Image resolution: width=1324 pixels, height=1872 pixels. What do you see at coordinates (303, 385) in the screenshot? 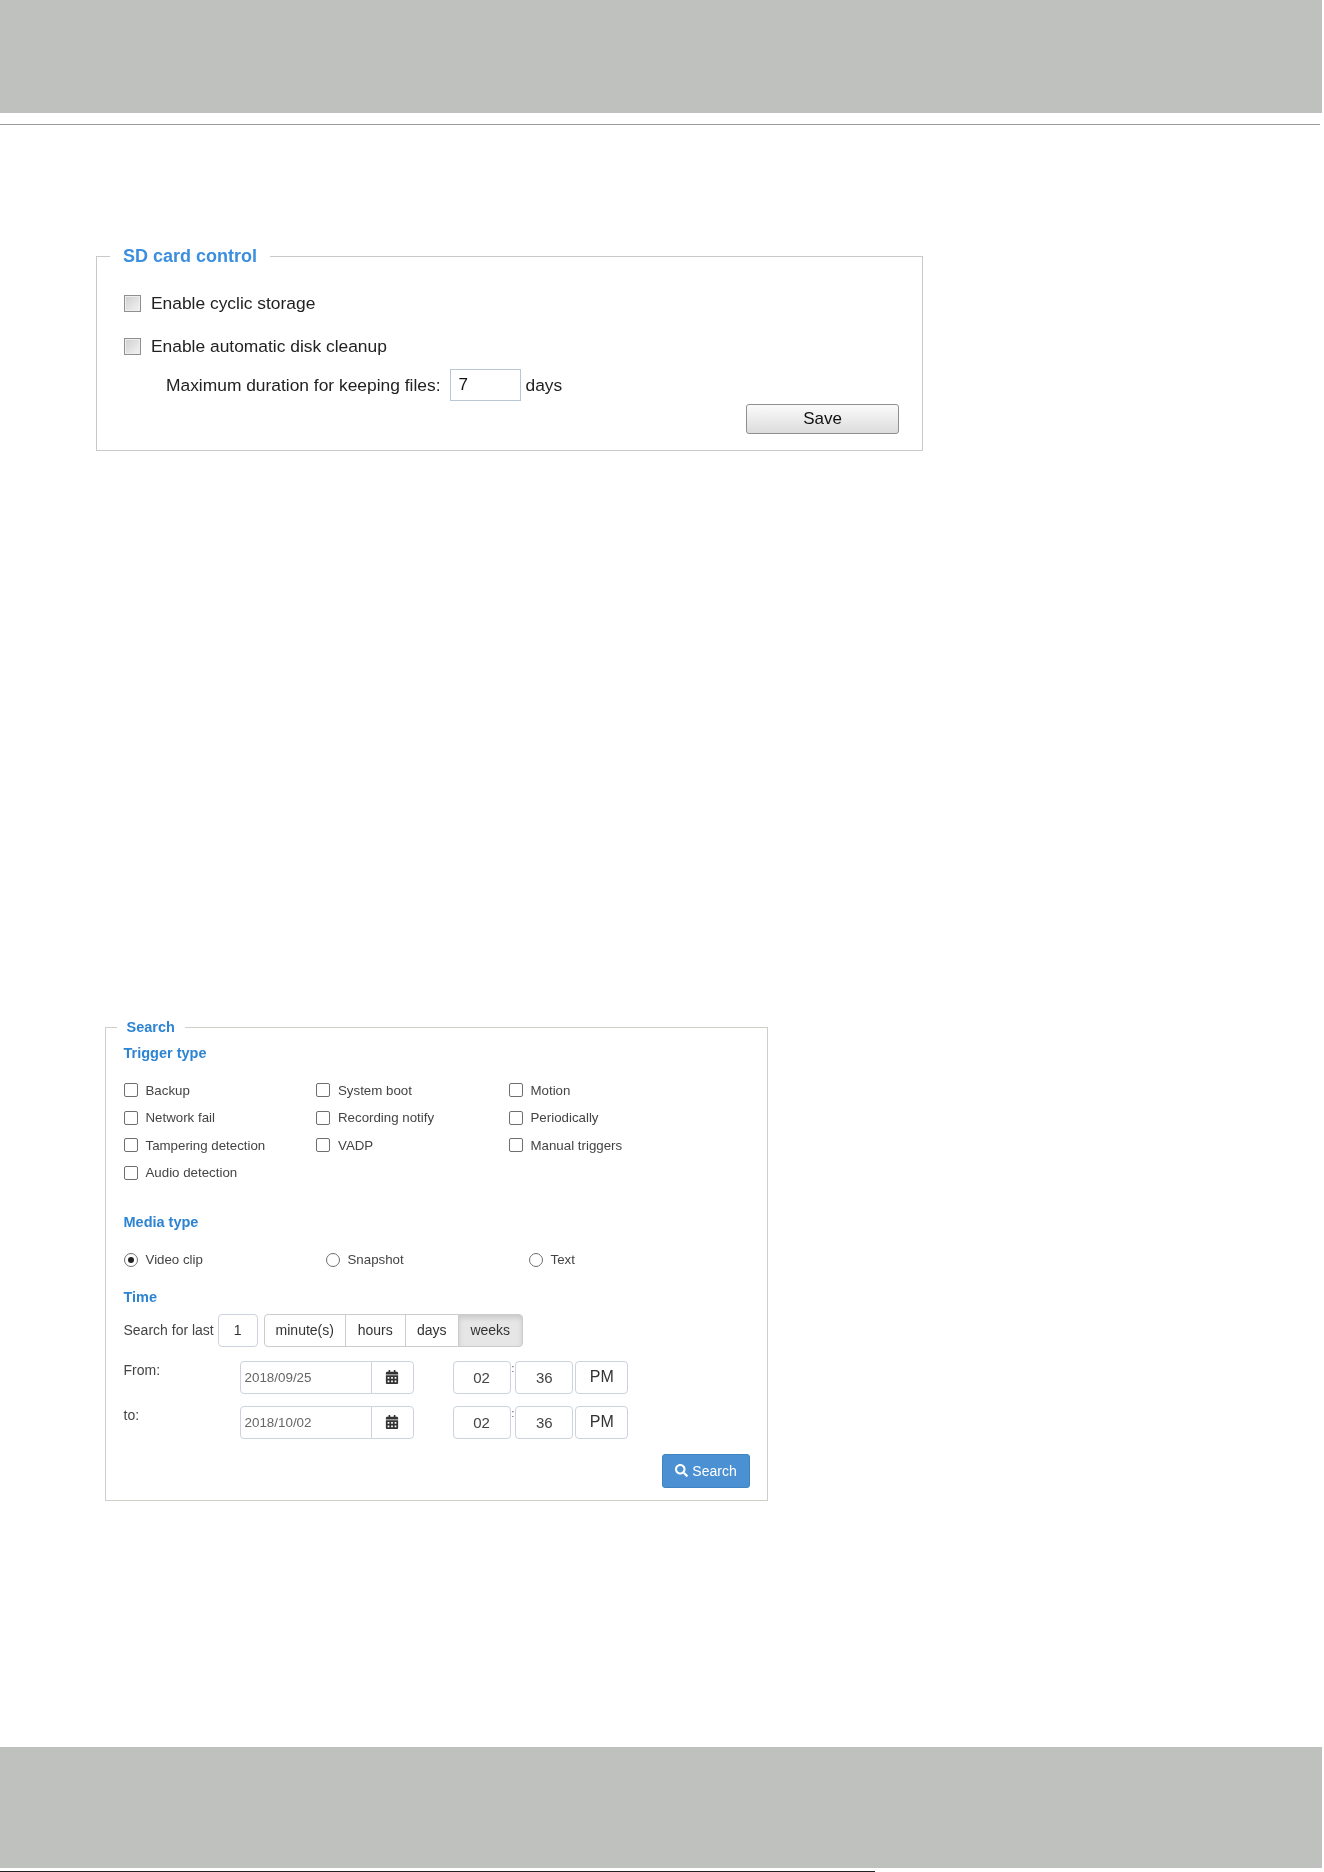
I see `duration-label: Maximum duration for keeping files:` at bounding box center [303, 385].